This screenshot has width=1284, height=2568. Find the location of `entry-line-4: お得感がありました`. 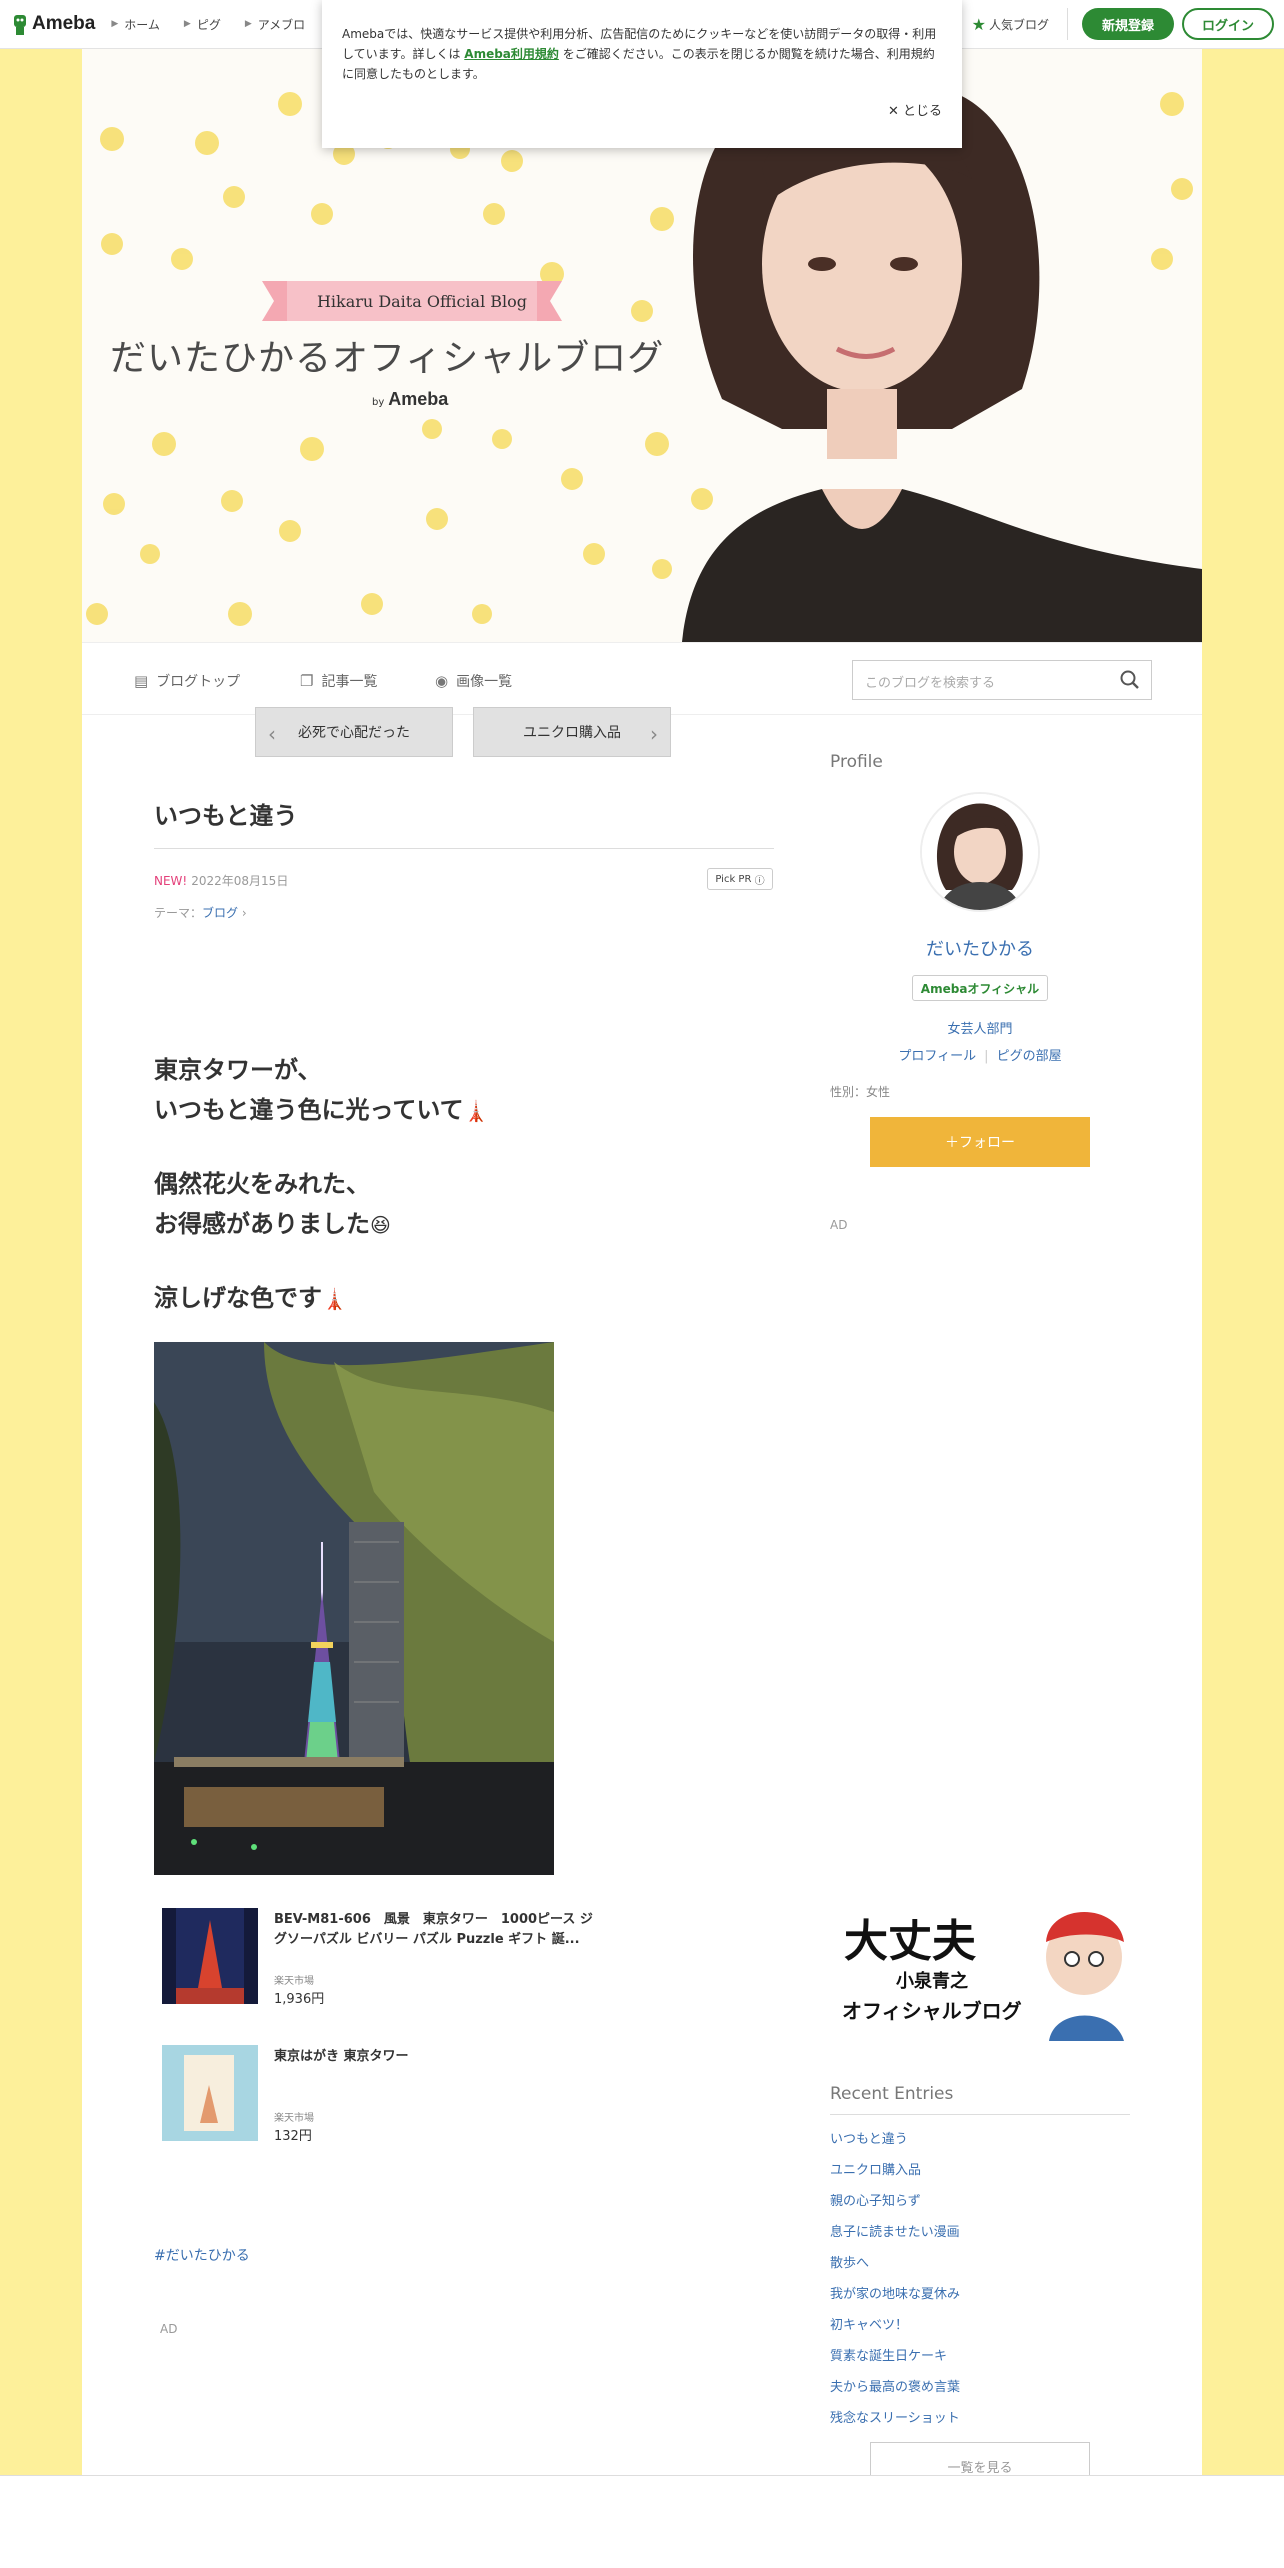

entry-line-4: お得感がありました is located at coordinates (262, 1224).